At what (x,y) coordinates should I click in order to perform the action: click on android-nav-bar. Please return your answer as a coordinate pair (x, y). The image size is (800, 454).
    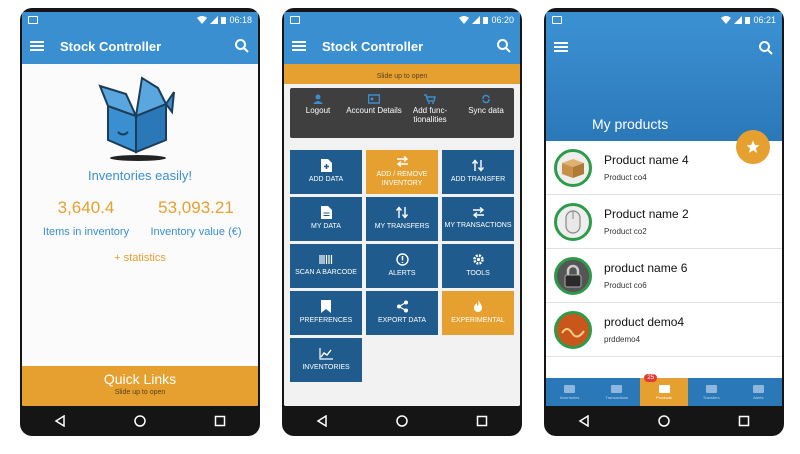
    Looking at the image, I should click on (140, 421).